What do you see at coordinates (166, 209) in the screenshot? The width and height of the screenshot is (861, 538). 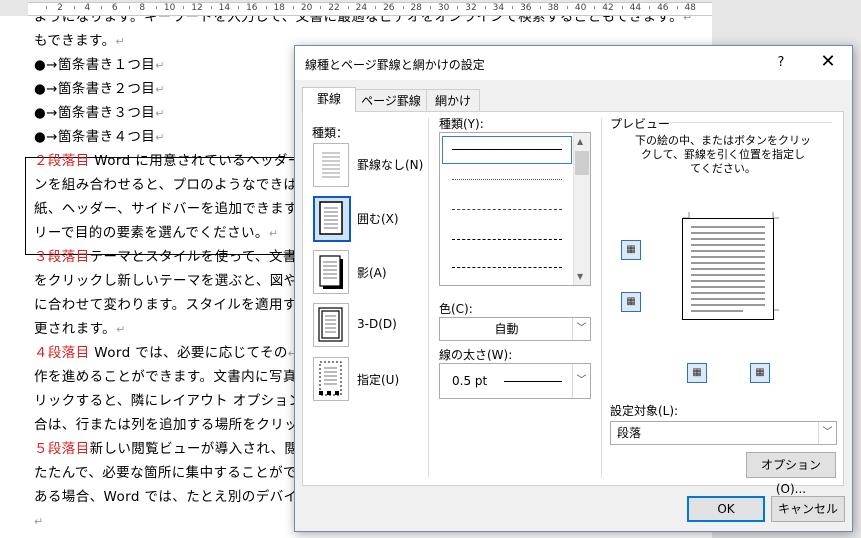 I see `line-text: 紙、ヘッダー、サイドバーを追加できます` at bounding box center [166, 209].